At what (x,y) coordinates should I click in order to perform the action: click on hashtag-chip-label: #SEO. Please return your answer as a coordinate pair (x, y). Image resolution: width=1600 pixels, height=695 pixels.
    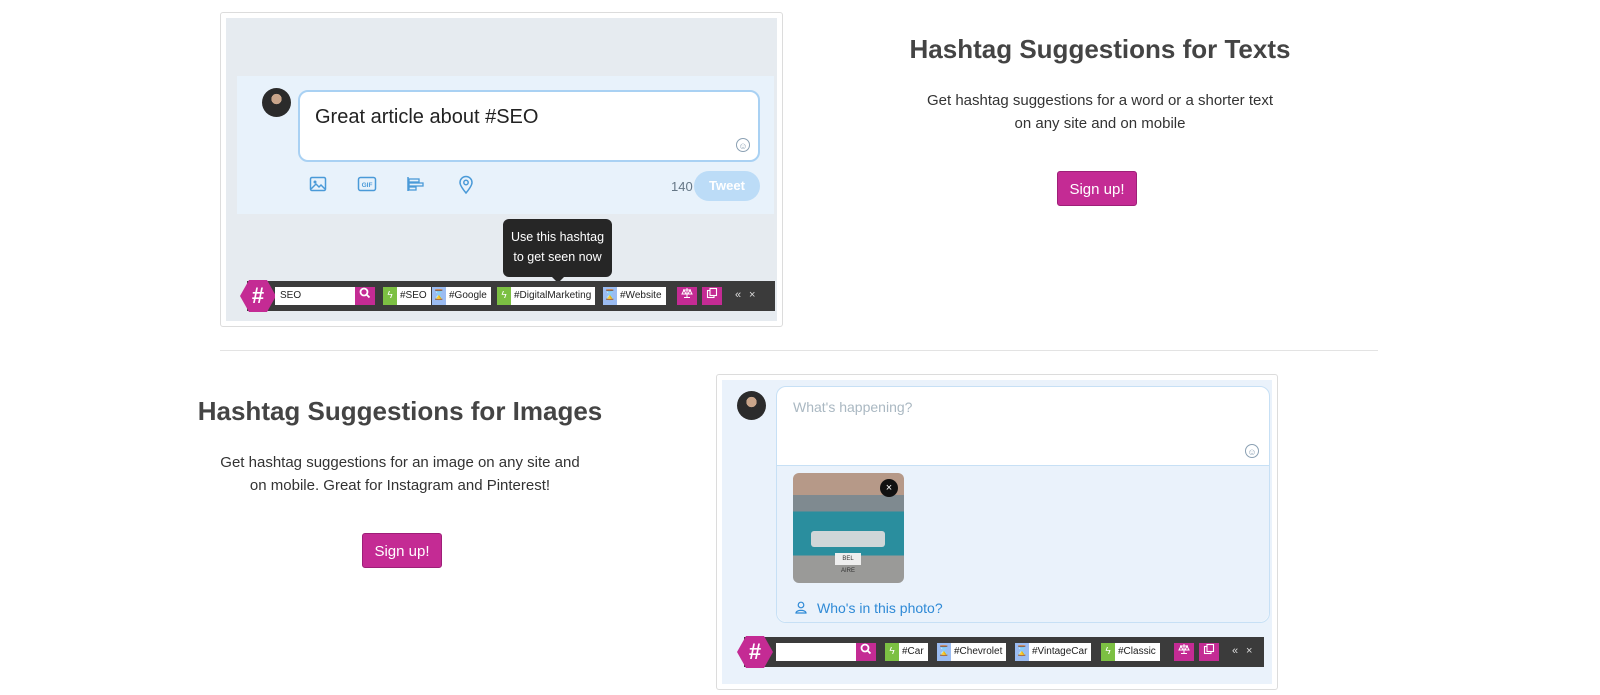
    Looking at the image, I should click on (414, 296).